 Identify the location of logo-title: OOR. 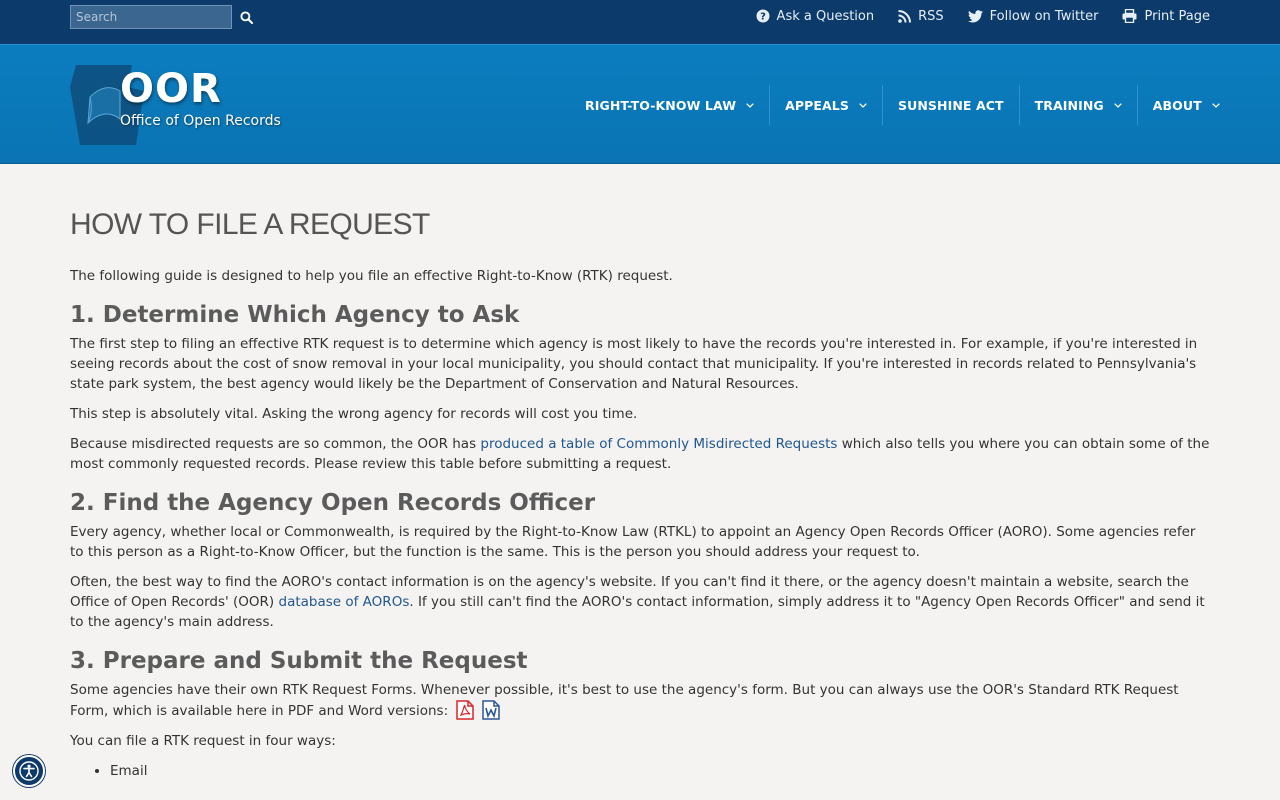
(171, 89).